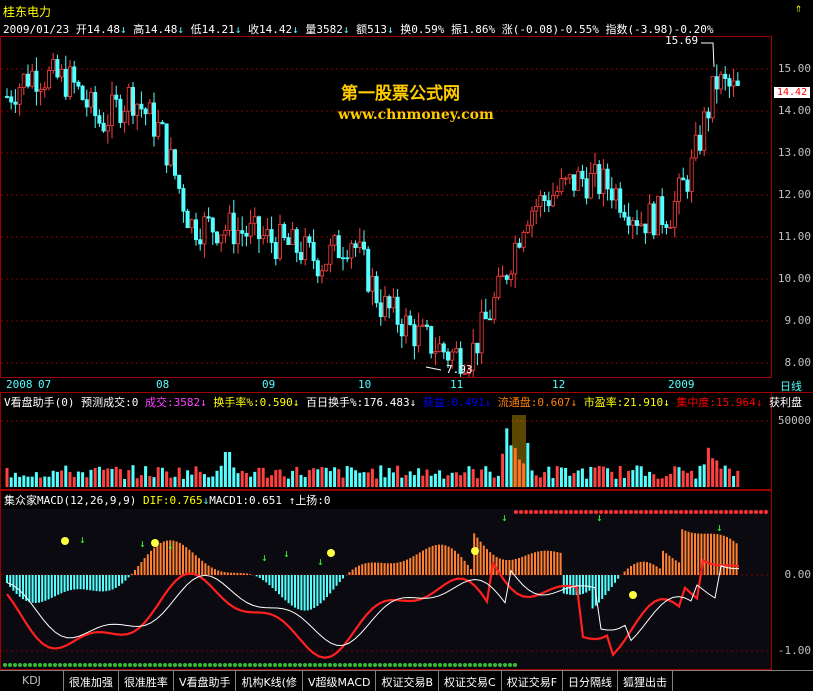 The height and width of the screenshot is (691, 813). I want to click on volume-highlight, so click(519, 451).